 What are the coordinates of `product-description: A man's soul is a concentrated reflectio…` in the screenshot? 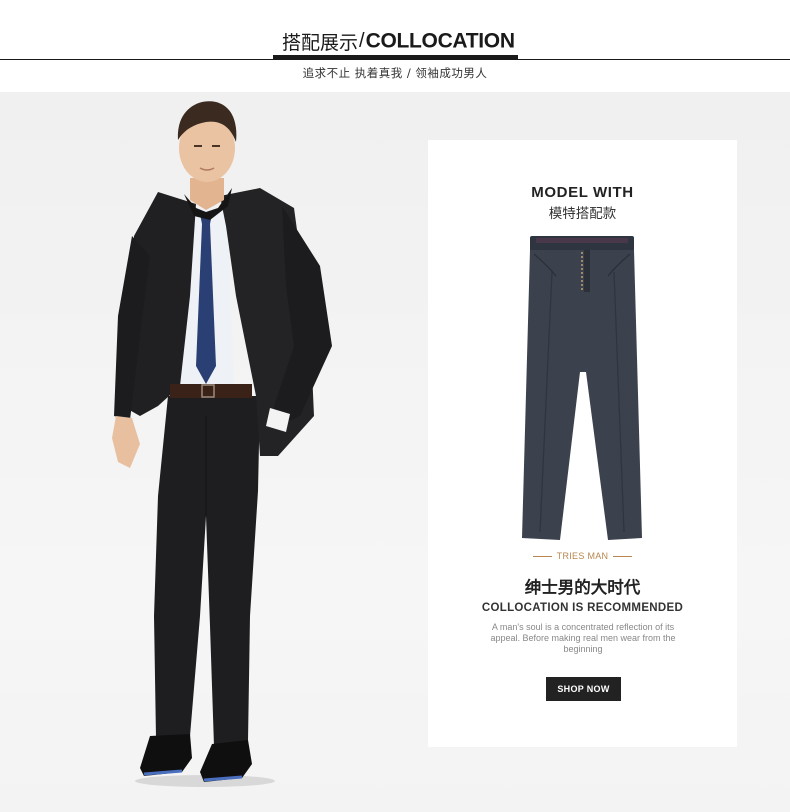 It's located at (583, 638).